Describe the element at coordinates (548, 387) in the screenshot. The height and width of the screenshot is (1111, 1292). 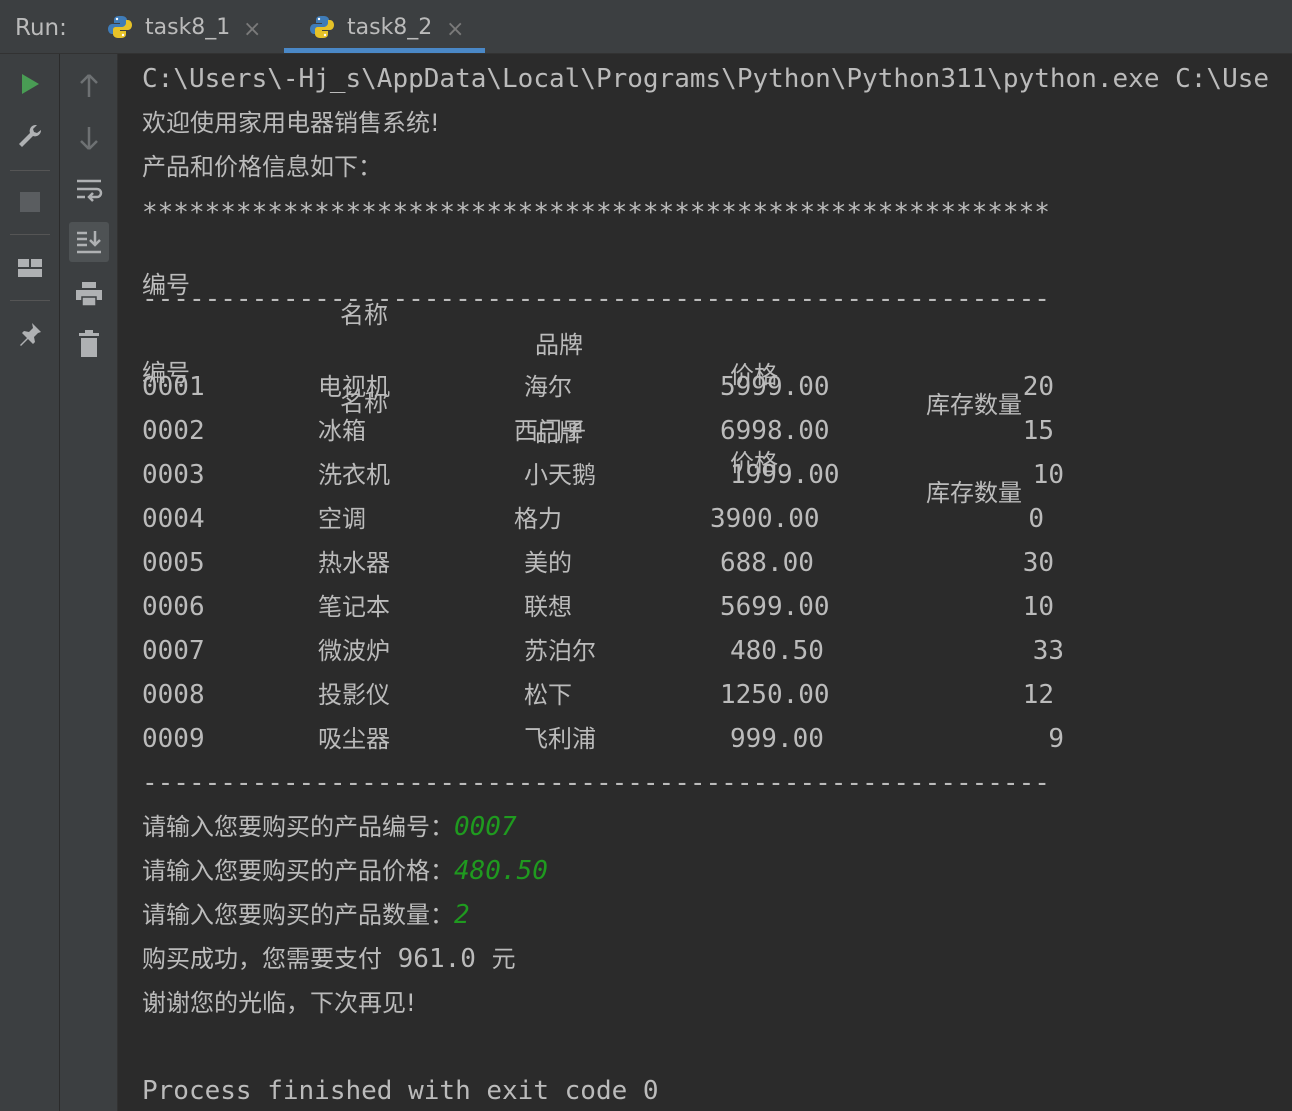
I see `cell-brand: 海尔` at that location.